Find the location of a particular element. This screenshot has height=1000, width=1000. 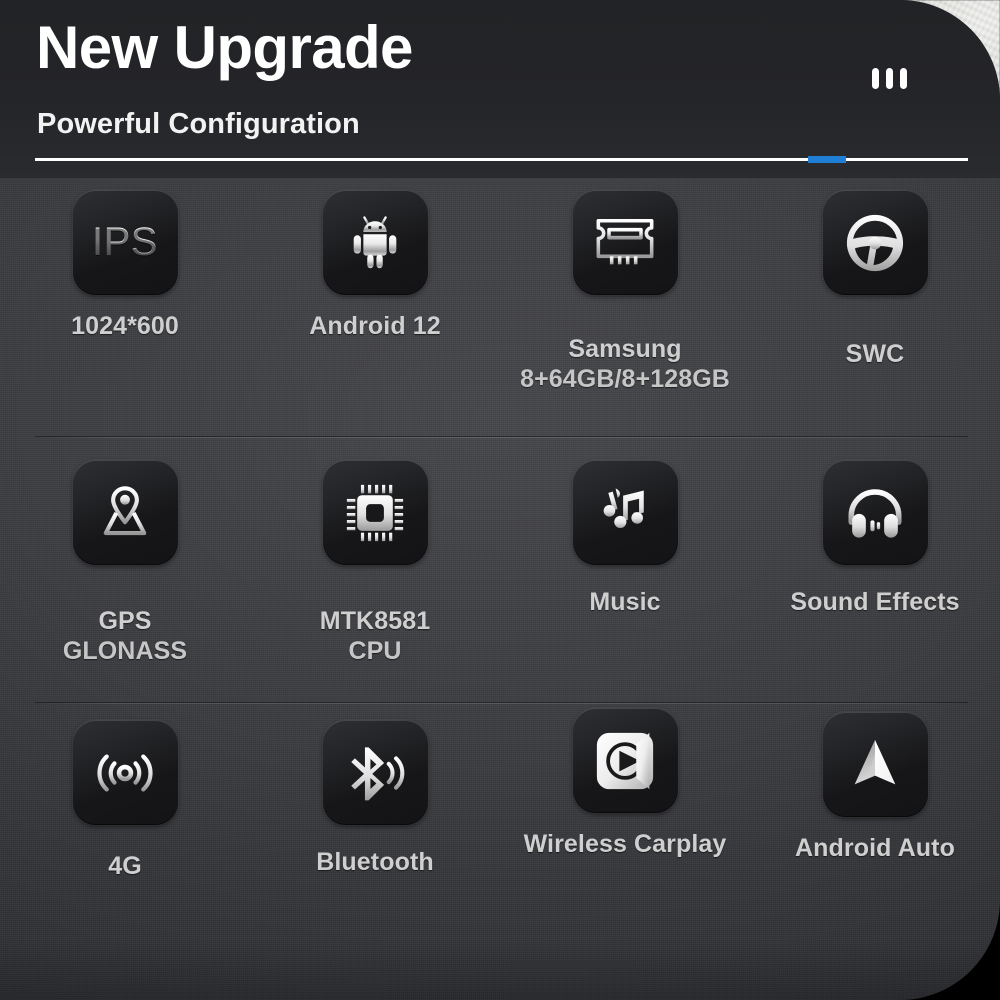

feature-cell-4g: 4G is located at coordinates (125, 833).